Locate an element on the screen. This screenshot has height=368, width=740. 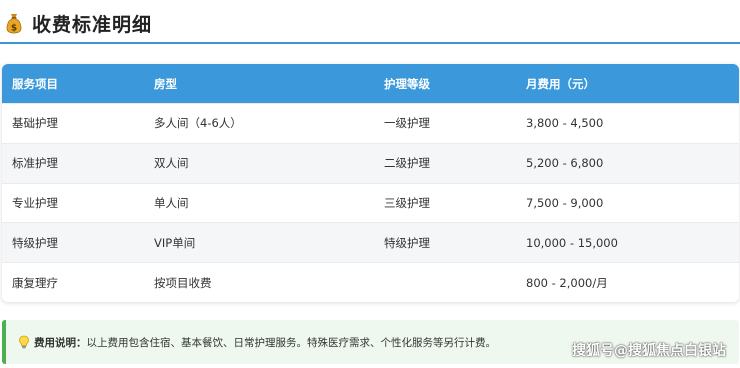
cell-service: 专业护理 is located at coordinates (73, 202).